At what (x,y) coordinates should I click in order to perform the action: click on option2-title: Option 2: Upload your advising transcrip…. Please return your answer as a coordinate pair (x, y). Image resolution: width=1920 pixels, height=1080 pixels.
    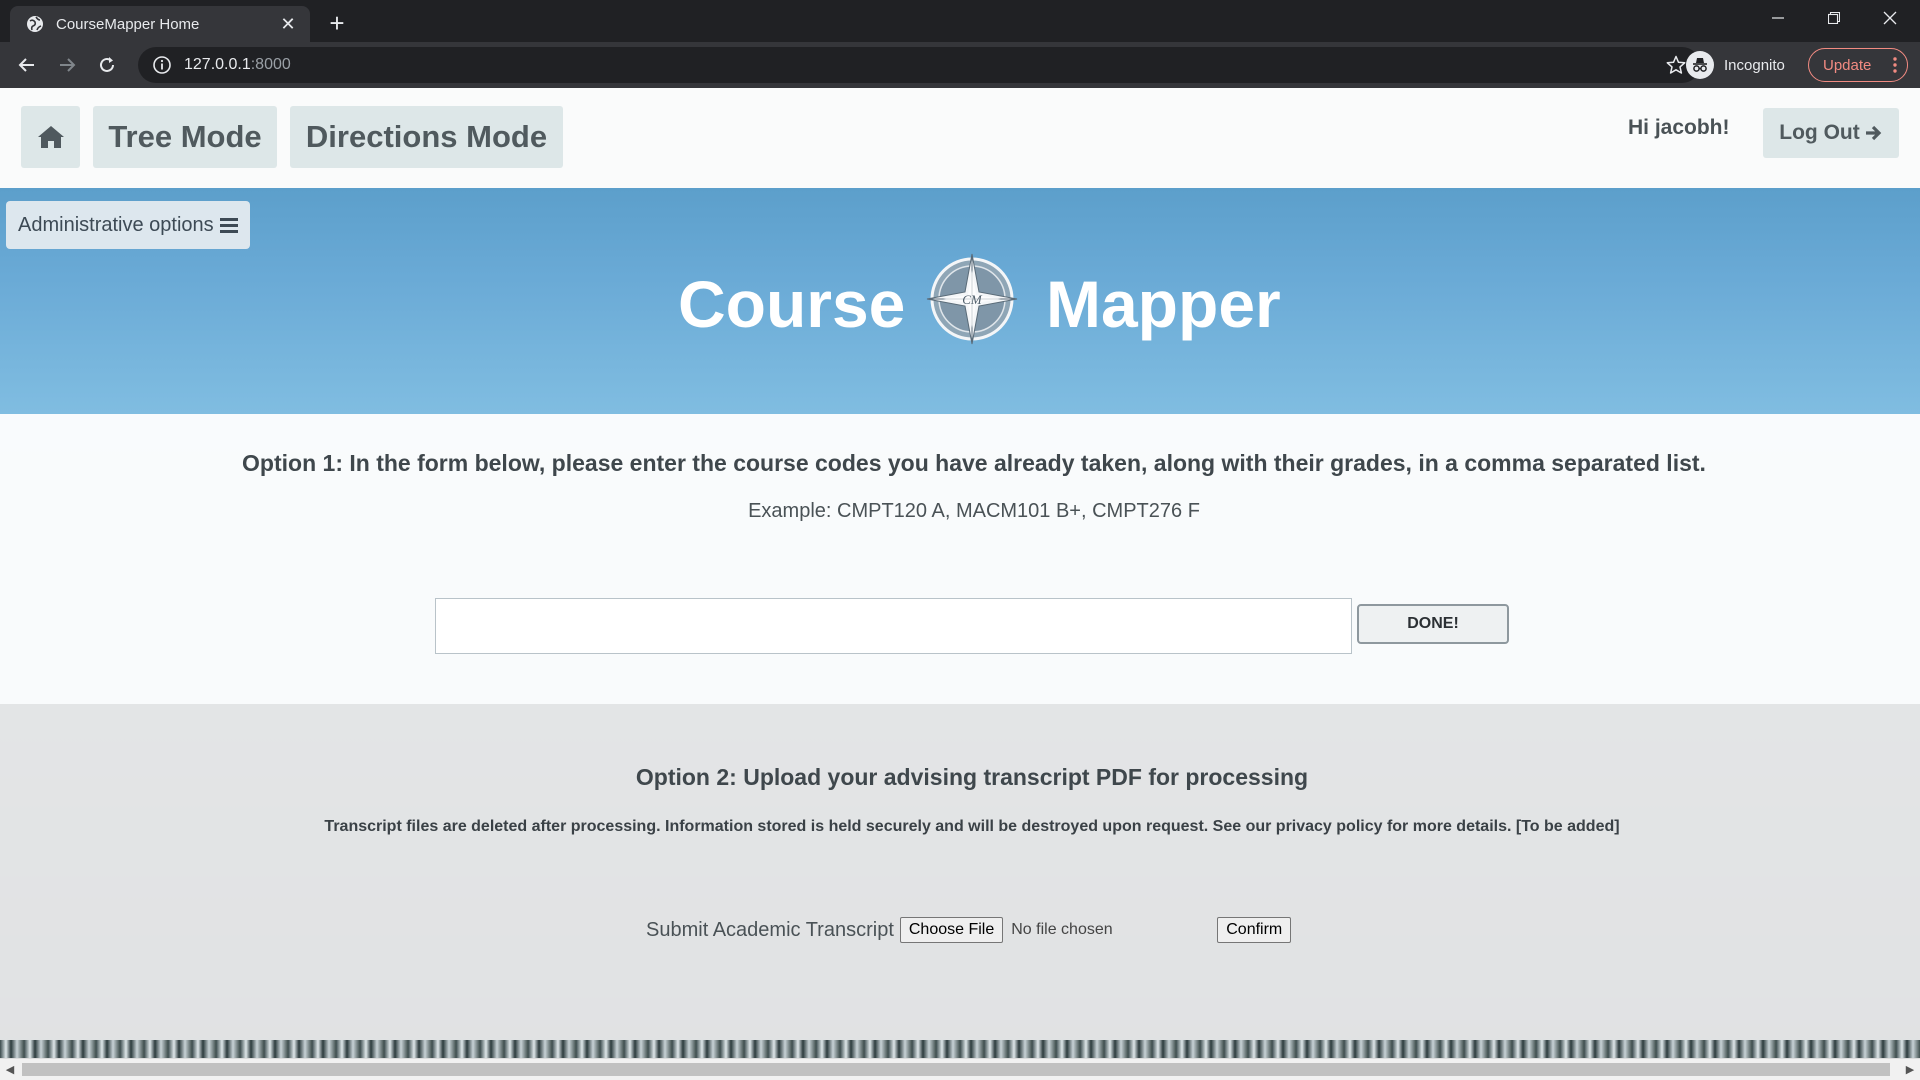
    Looking at the image, I should click on (972, 777).